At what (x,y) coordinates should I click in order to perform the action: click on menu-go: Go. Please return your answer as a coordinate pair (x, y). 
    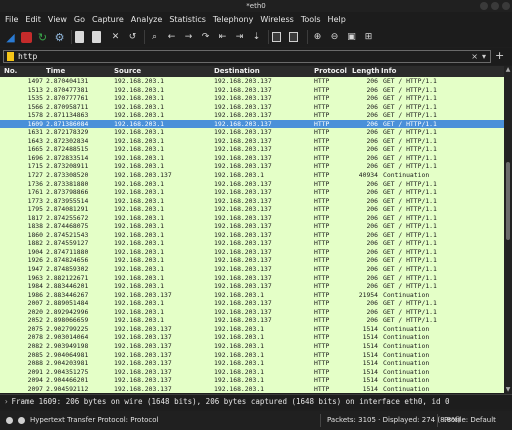
    Looking at the image, I should click on (79, 19).